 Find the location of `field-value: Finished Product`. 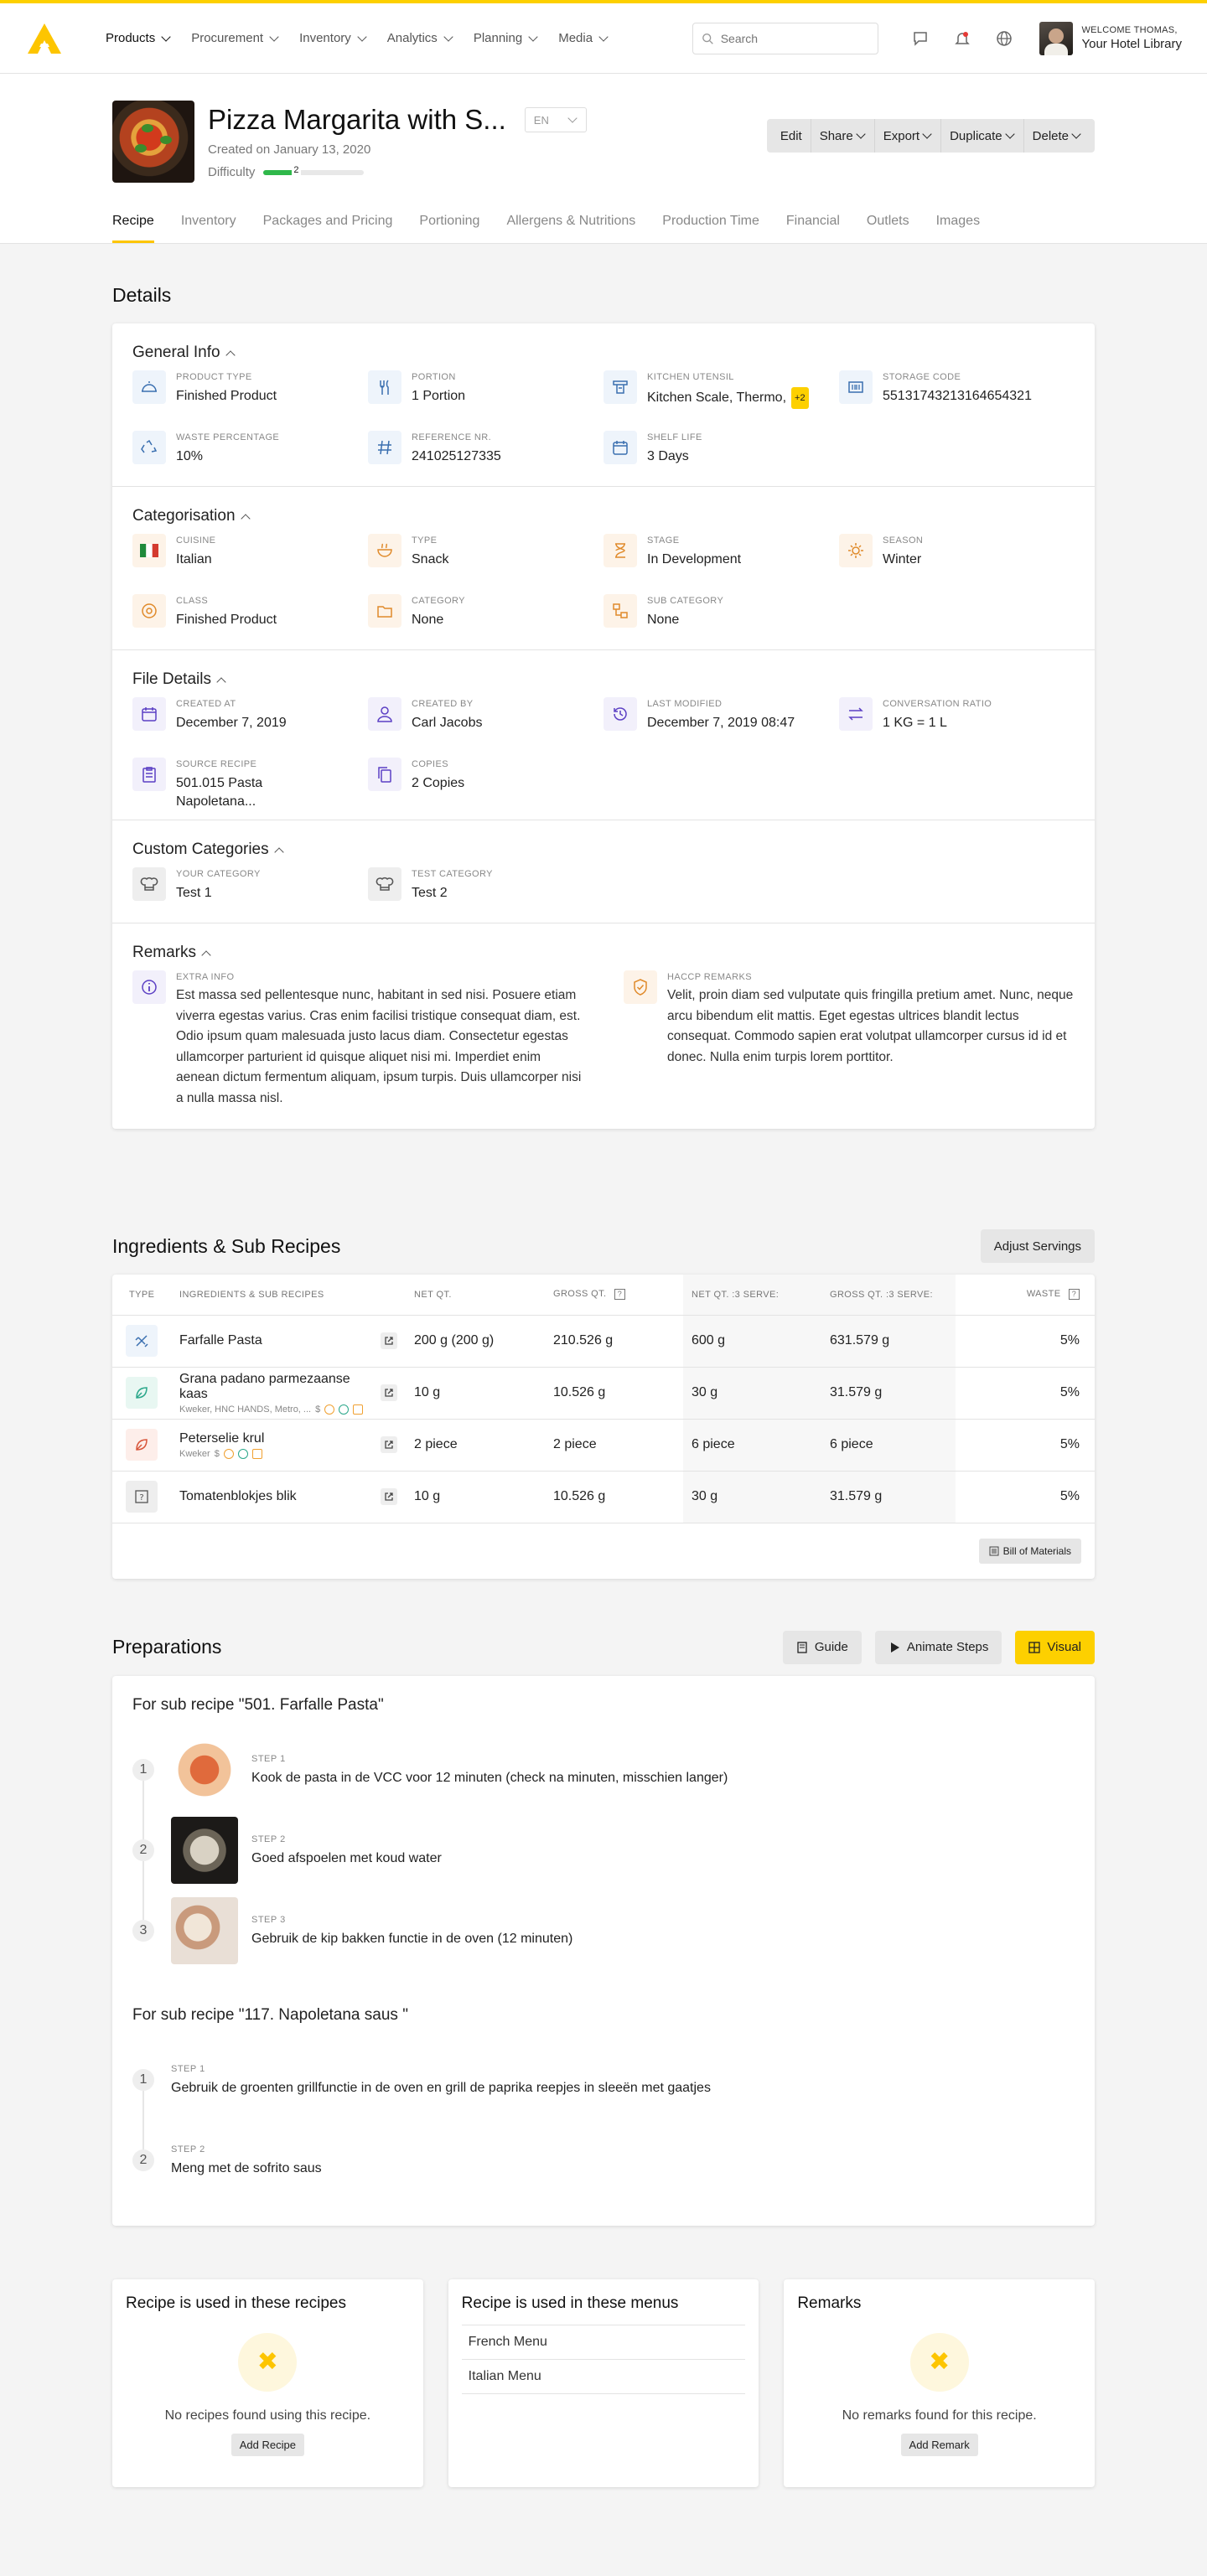

field-value: Finished Product is located at coordinates (227, 396).